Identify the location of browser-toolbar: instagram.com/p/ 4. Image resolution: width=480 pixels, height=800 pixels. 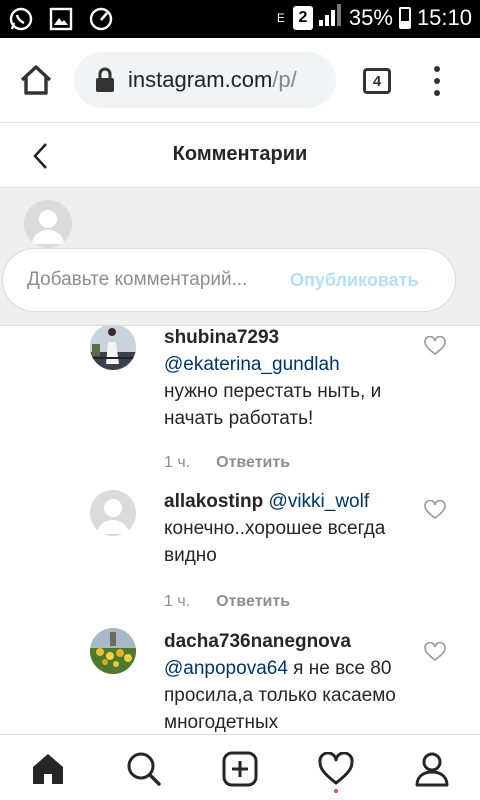
(240, 80).